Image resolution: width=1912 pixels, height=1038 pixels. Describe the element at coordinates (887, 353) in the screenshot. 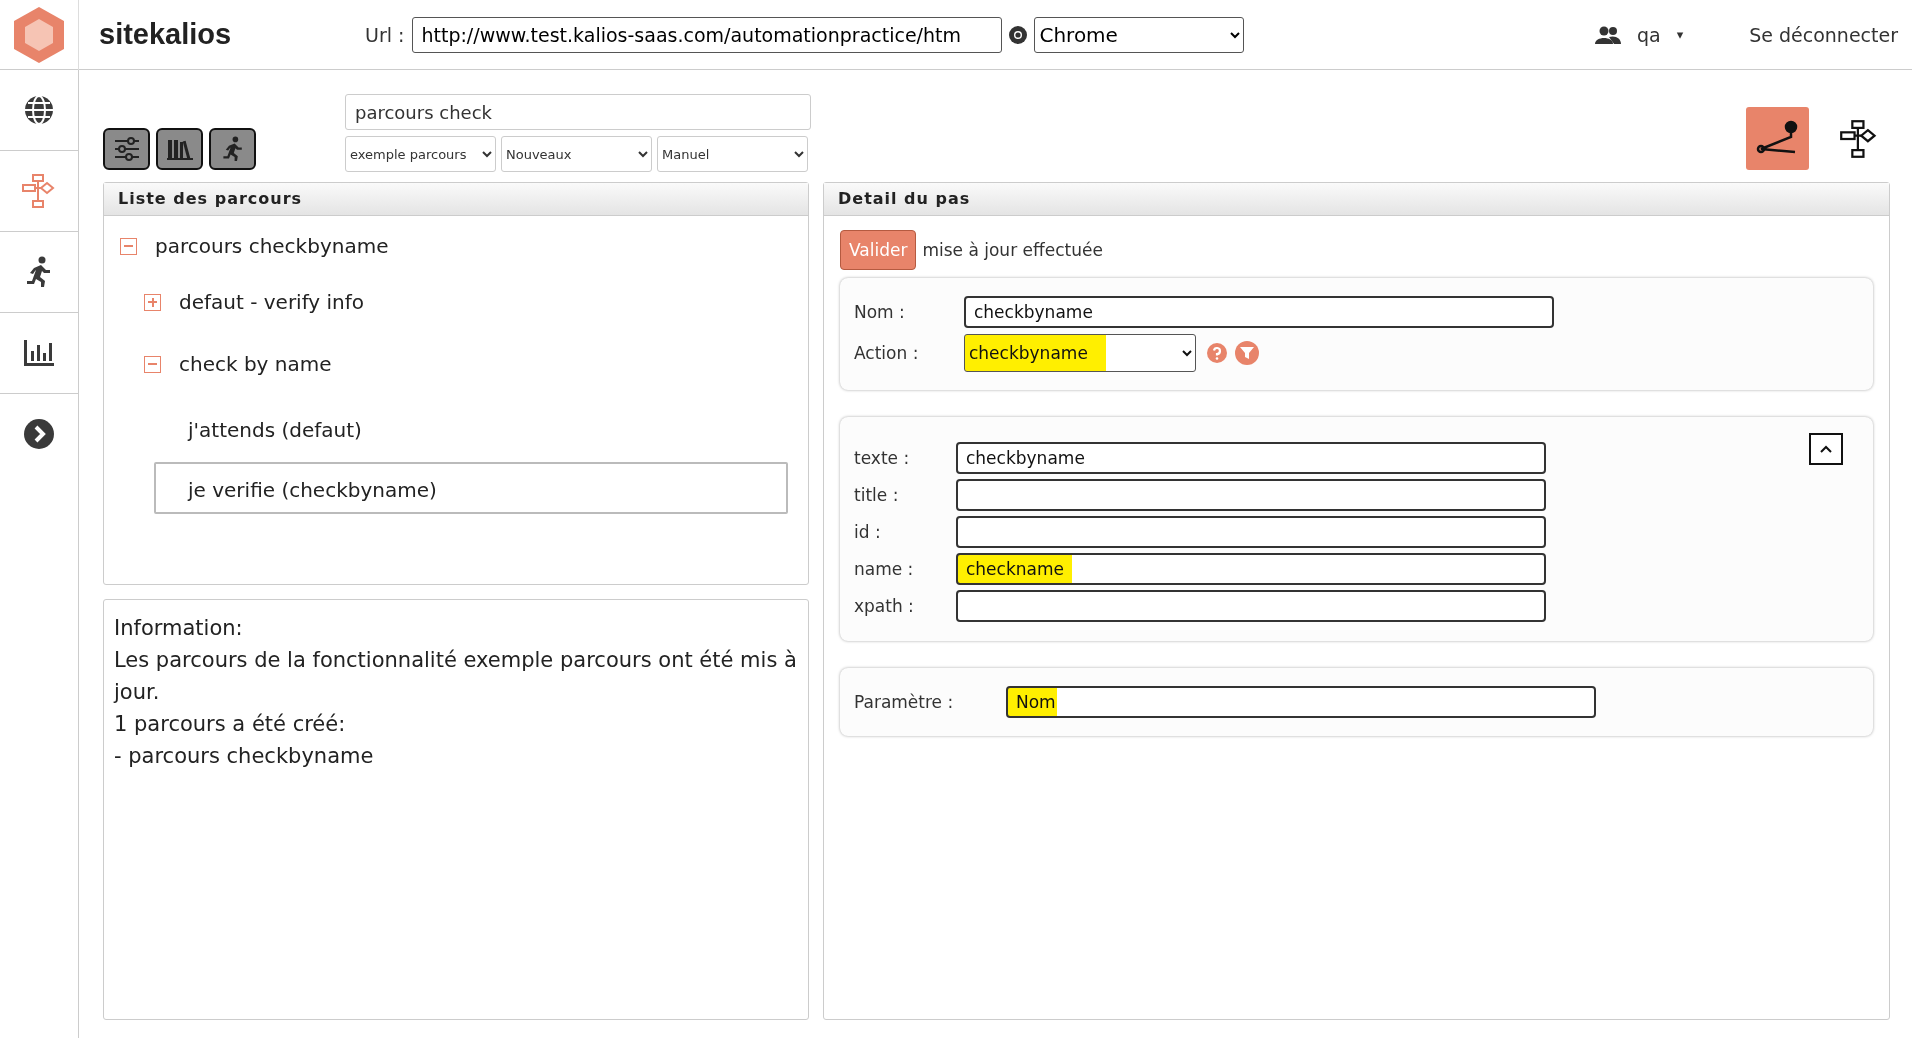

I see `field-label: Action :` at that location.